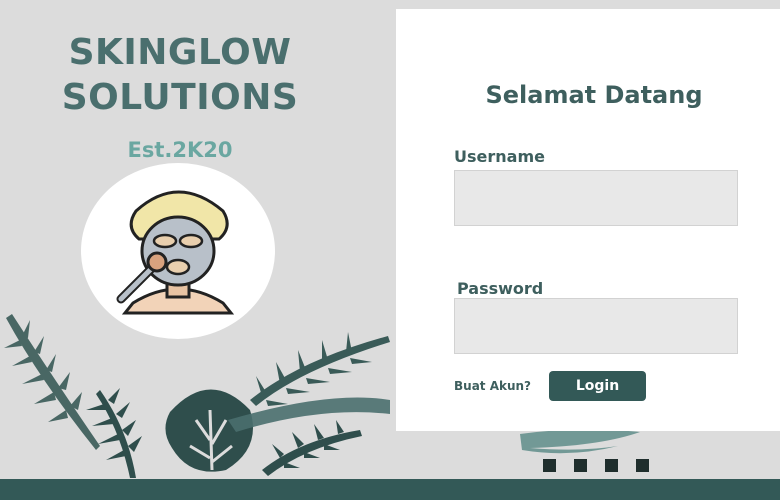  Describe the element at coordinates (596, 326) in the screenshot. I see `password-input` at that location.